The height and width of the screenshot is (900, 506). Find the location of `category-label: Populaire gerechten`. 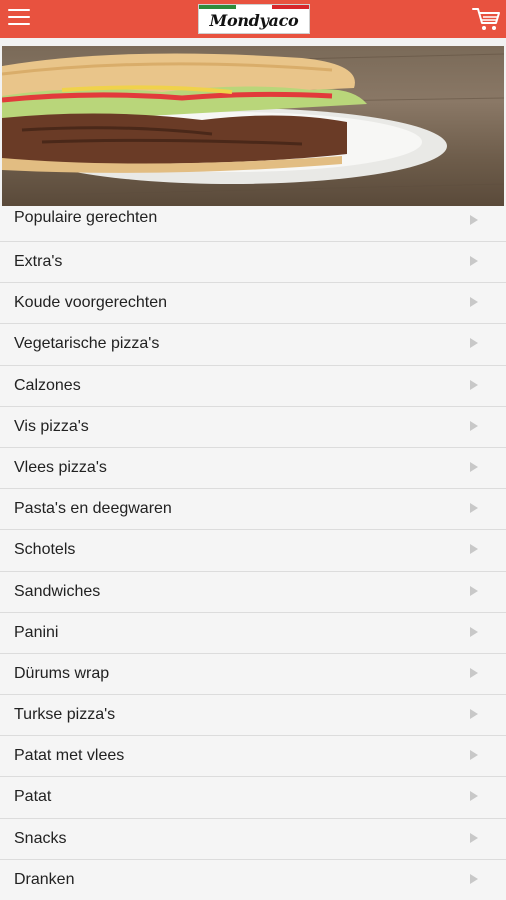

category-label: Populaire gerechten is located at coordinates (86, 217).